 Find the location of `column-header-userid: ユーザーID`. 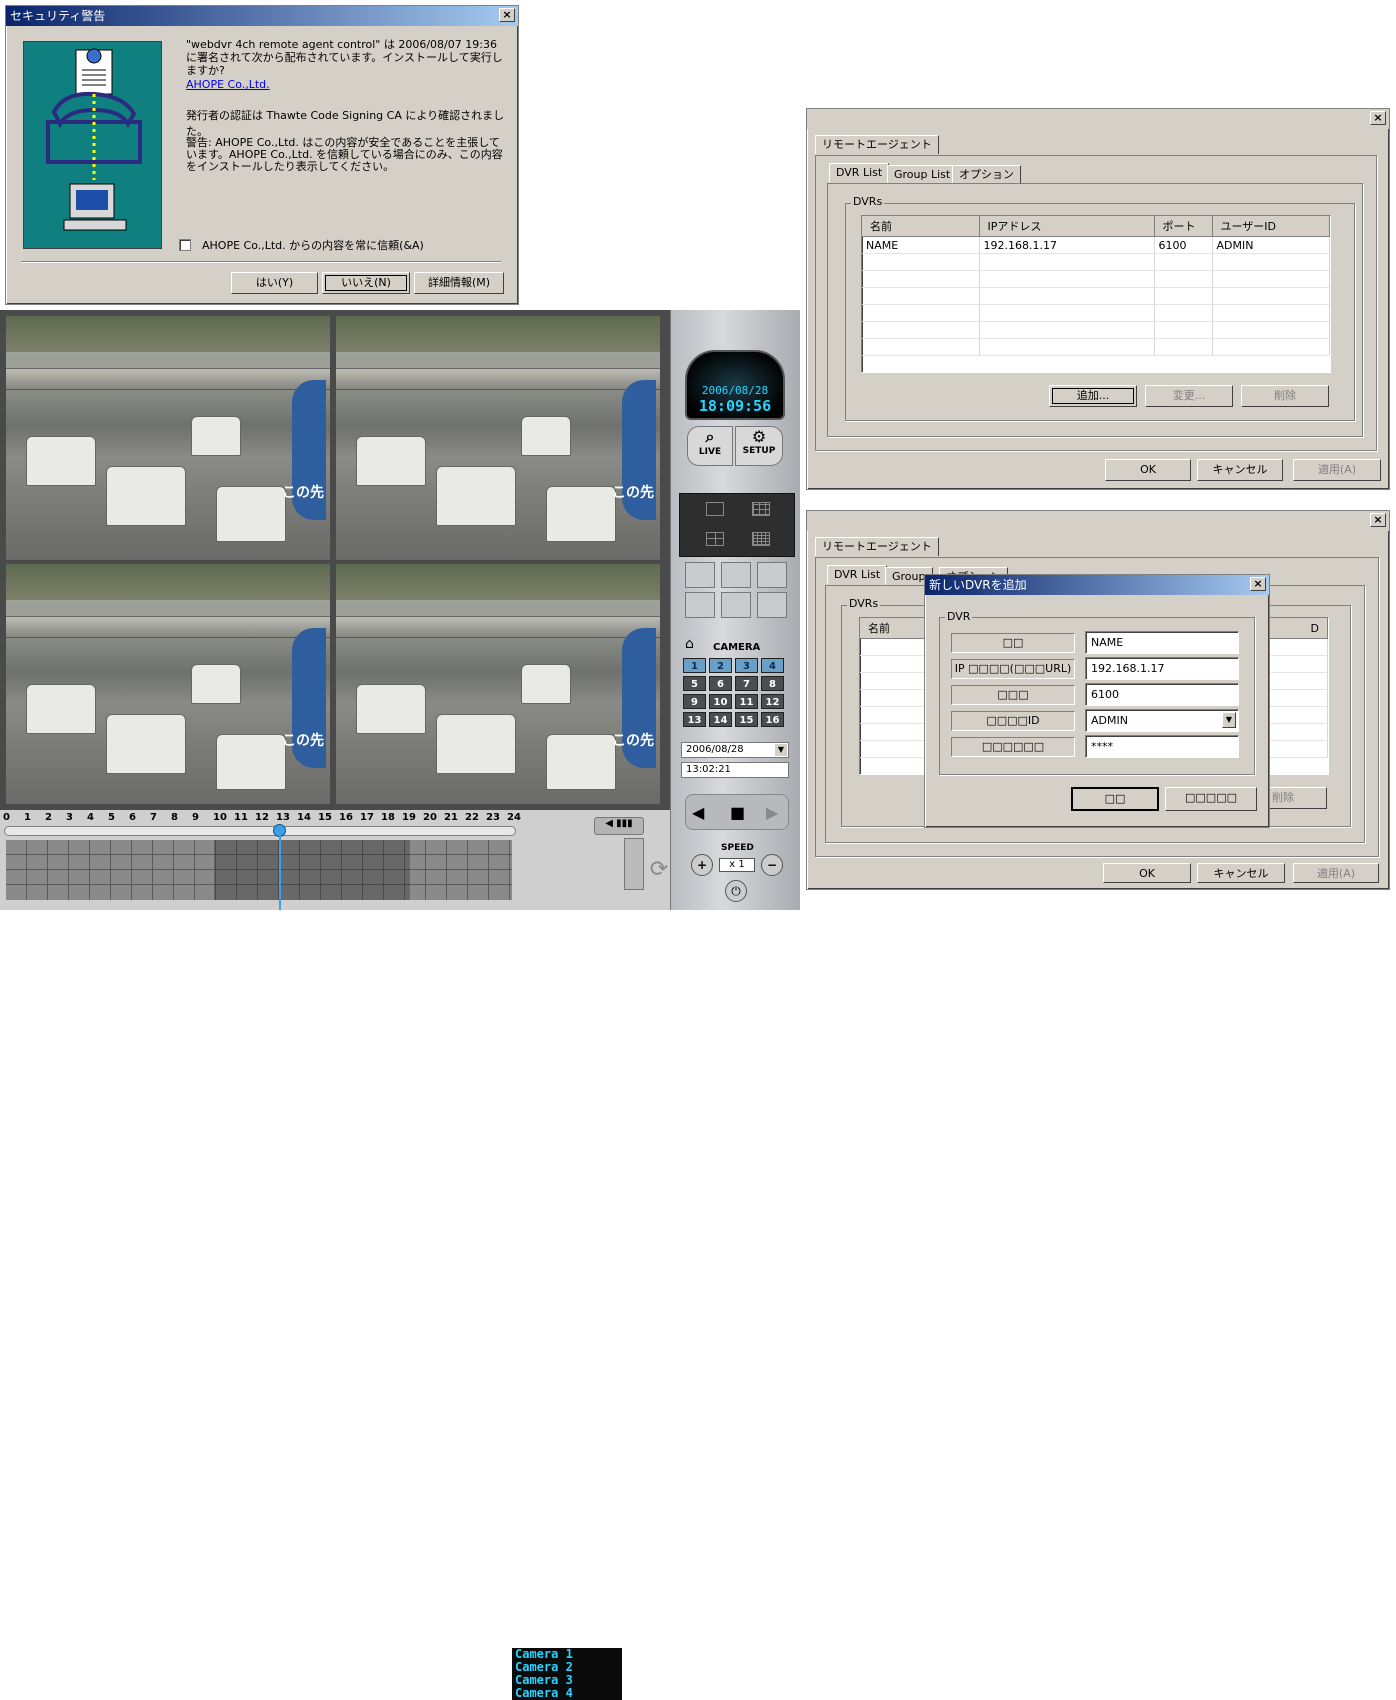

column-header-userid: ユーザーID is located at coordinates (1271, 226).